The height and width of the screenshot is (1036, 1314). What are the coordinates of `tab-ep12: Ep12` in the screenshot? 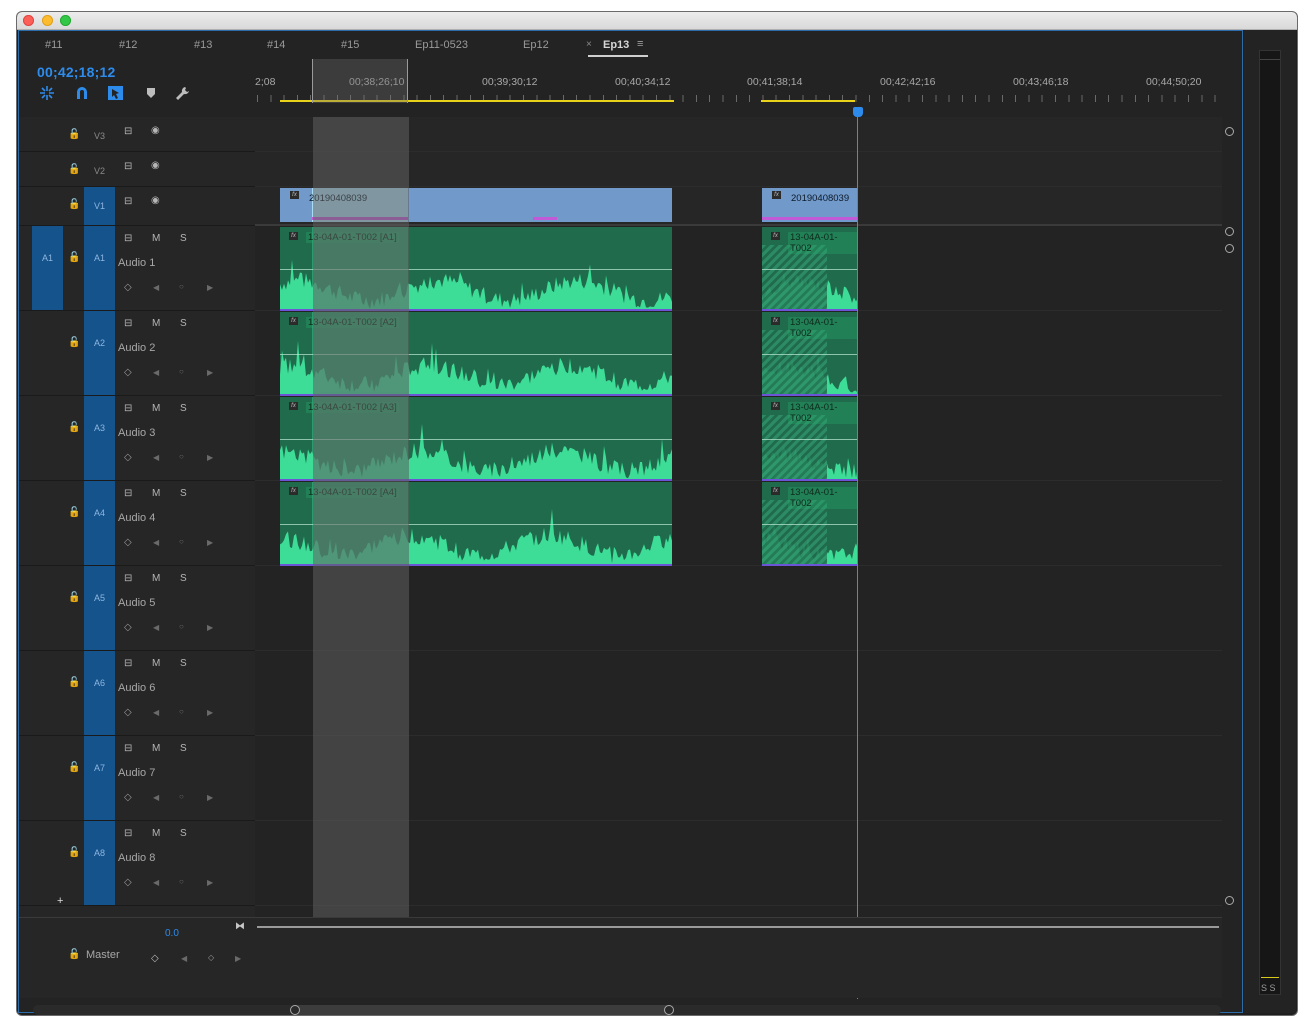 It's located at (536, 45).